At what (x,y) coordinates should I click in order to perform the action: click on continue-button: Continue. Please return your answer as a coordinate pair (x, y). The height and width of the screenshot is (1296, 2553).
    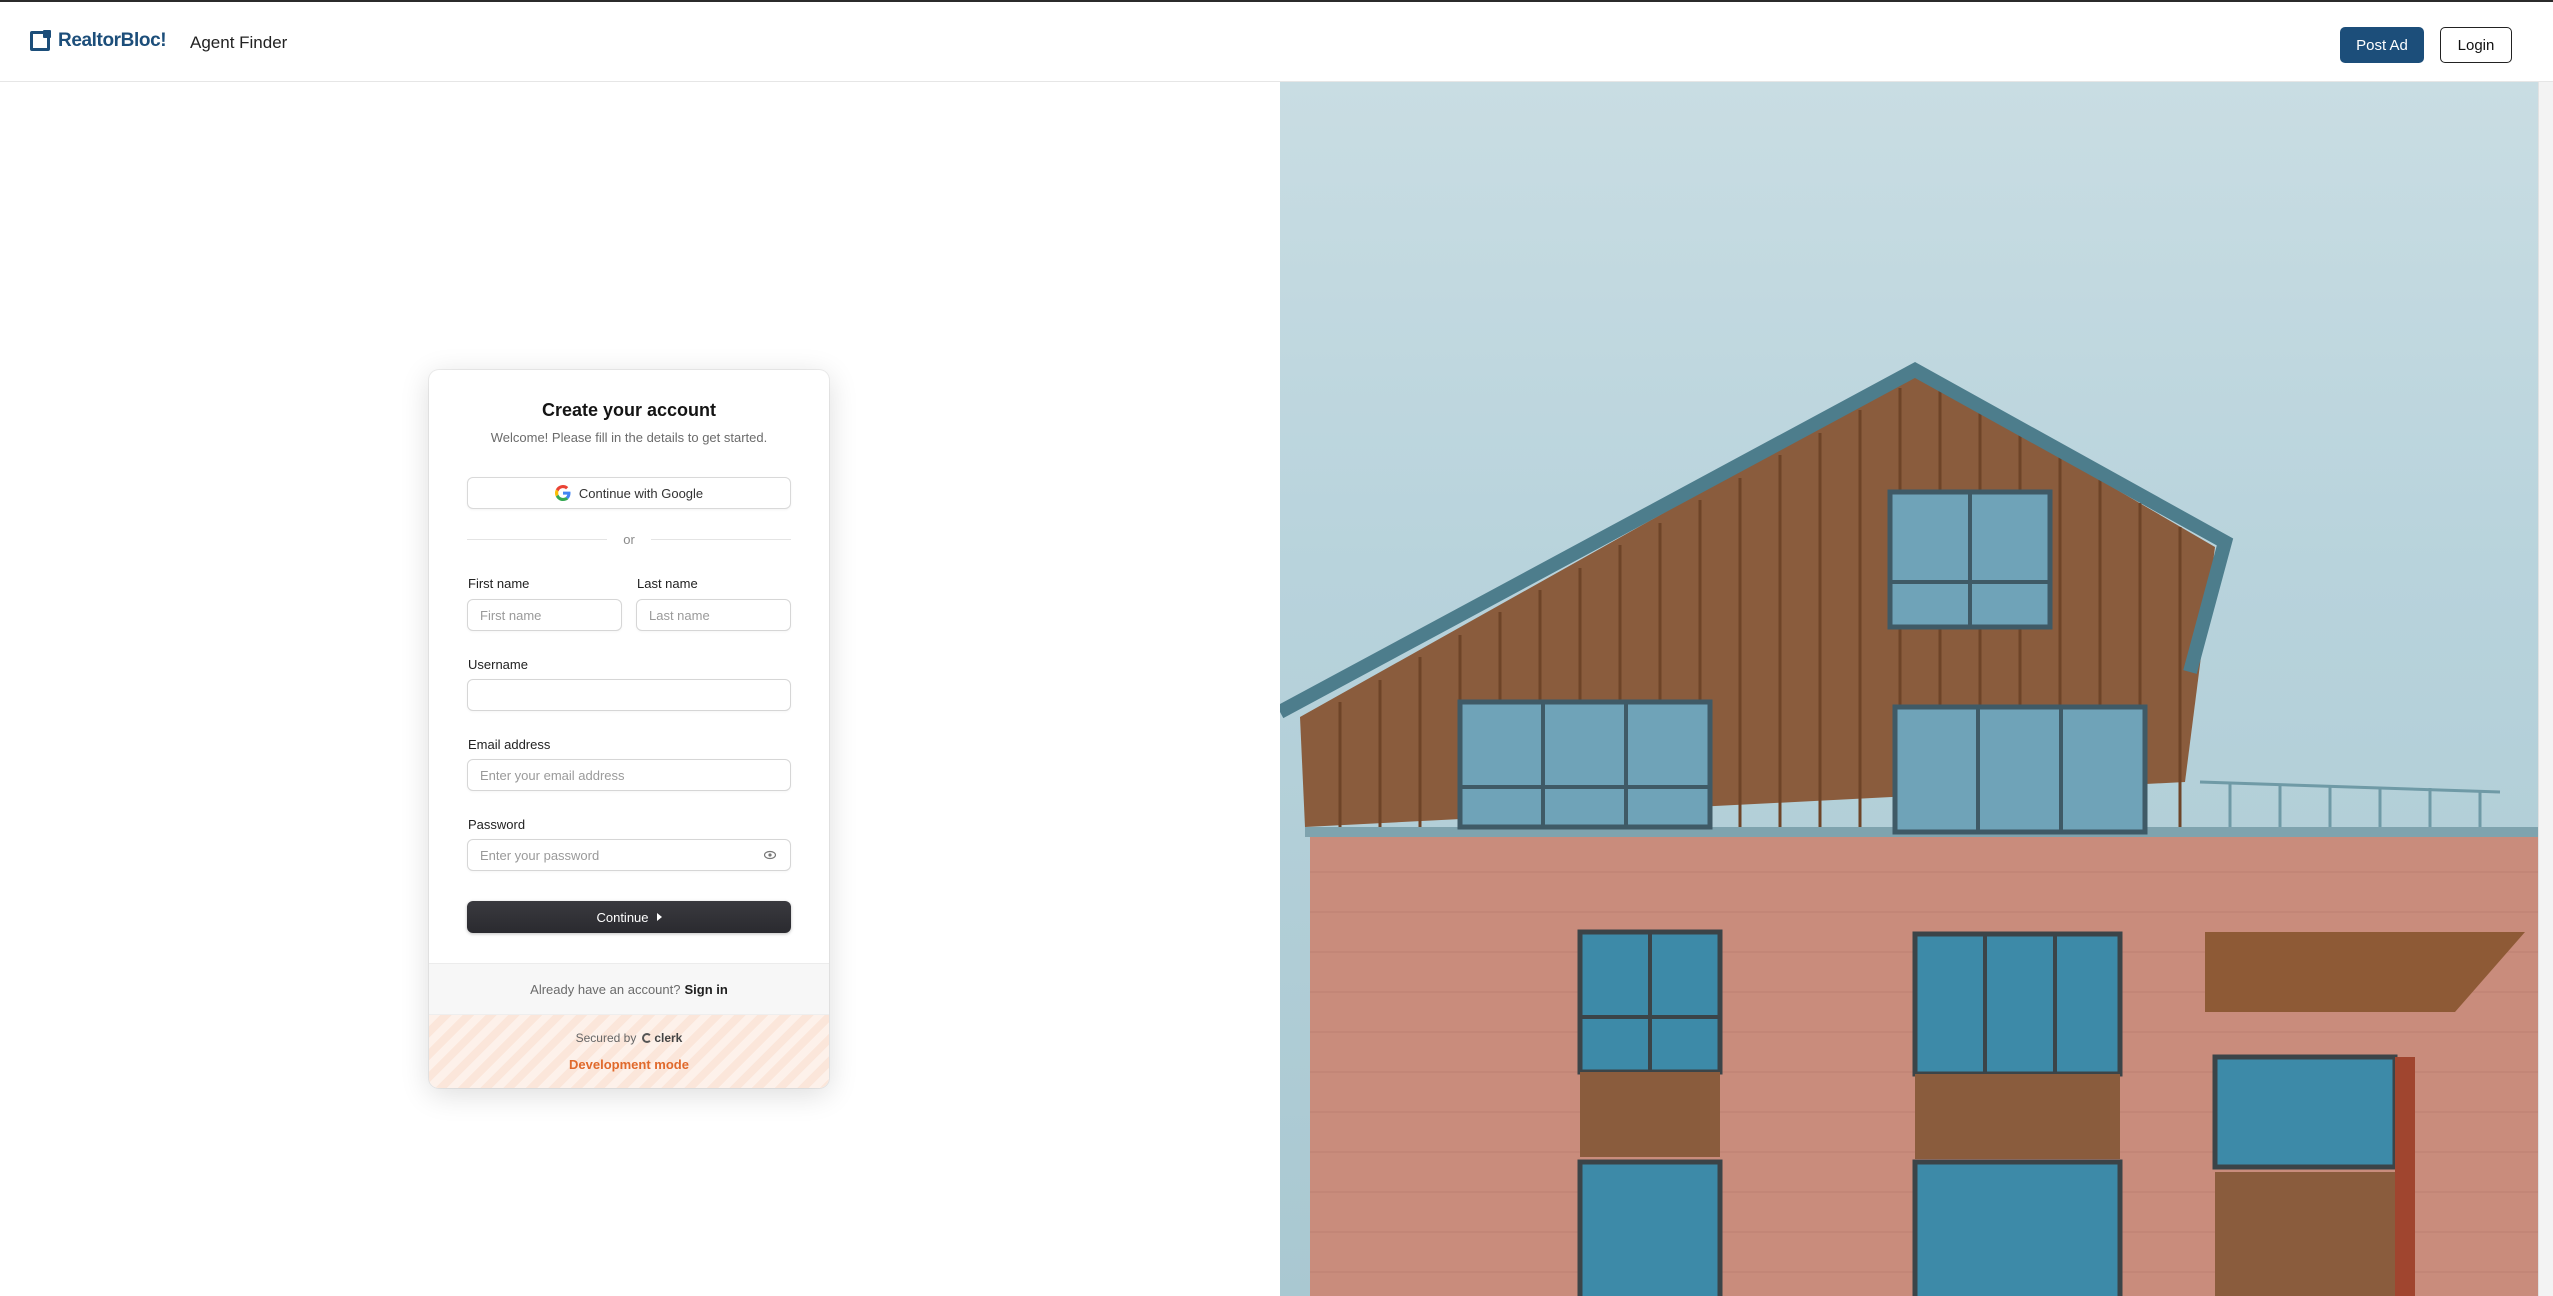
    Looking at the image, I should click on (629, 917).